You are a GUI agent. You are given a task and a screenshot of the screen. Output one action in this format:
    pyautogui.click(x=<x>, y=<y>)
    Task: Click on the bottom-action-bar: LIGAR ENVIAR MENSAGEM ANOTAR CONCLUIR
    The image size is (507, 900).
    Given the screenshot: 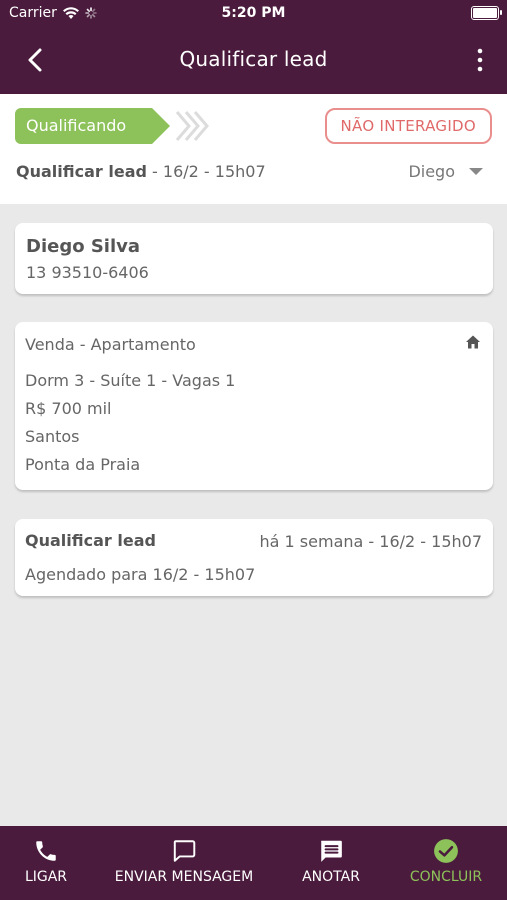 What is the action you would take?
    pyautogui.click(x=253, y=863)
    